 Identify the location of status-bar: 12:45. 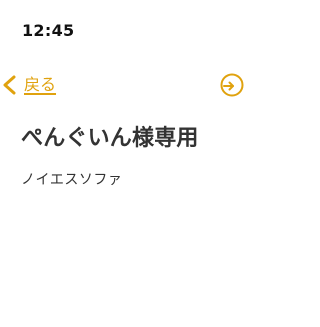
(120, 30).